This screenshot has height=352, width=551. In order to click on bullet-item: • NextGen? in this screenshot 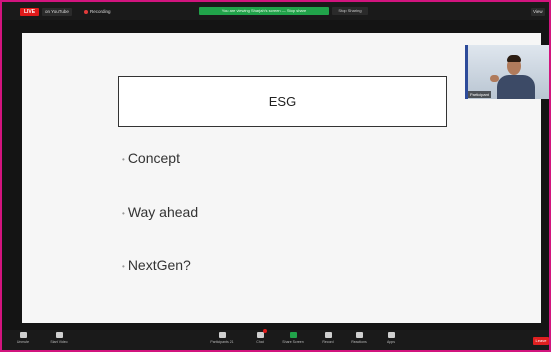, I will do `click(156, 265)`.